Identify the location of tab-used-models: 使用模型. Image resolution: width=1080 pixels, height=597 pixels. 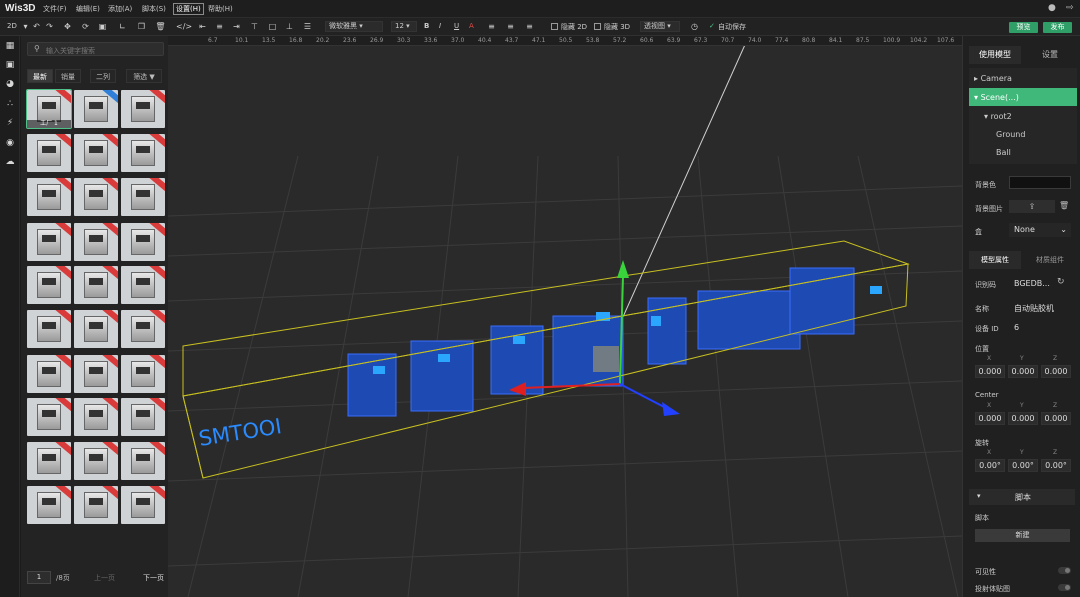
(995, 55).